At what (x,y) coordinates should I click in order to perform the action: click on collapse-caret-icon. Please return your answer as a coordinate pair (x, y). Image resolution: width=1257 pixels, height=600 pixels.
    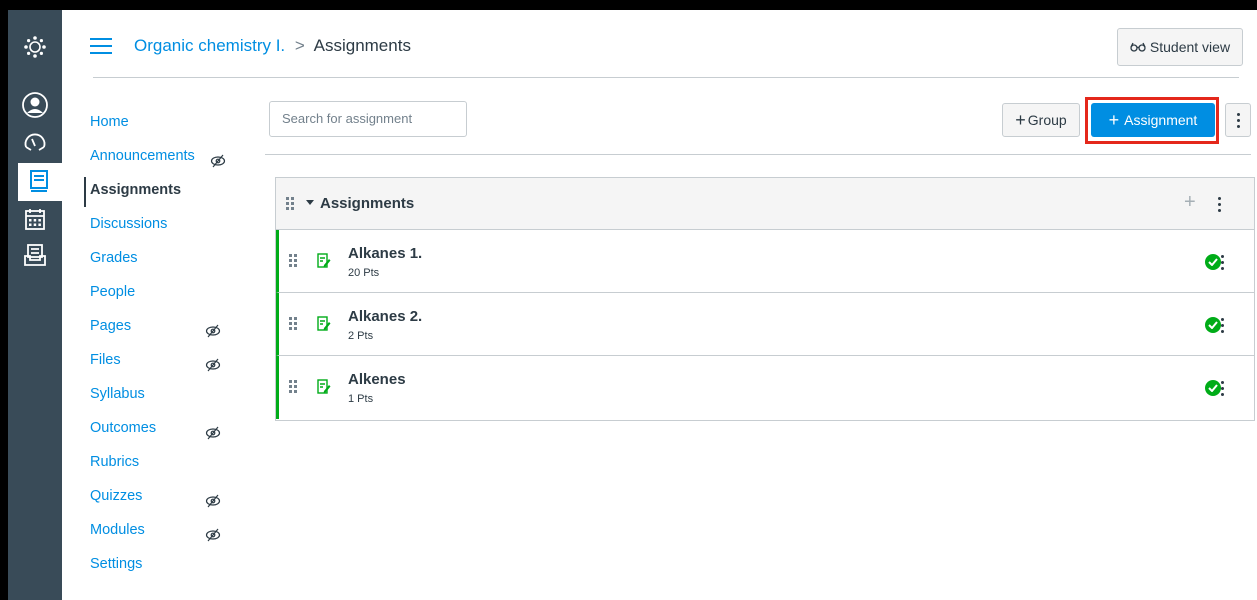
    Looking at the image, I should click on (310, 202).